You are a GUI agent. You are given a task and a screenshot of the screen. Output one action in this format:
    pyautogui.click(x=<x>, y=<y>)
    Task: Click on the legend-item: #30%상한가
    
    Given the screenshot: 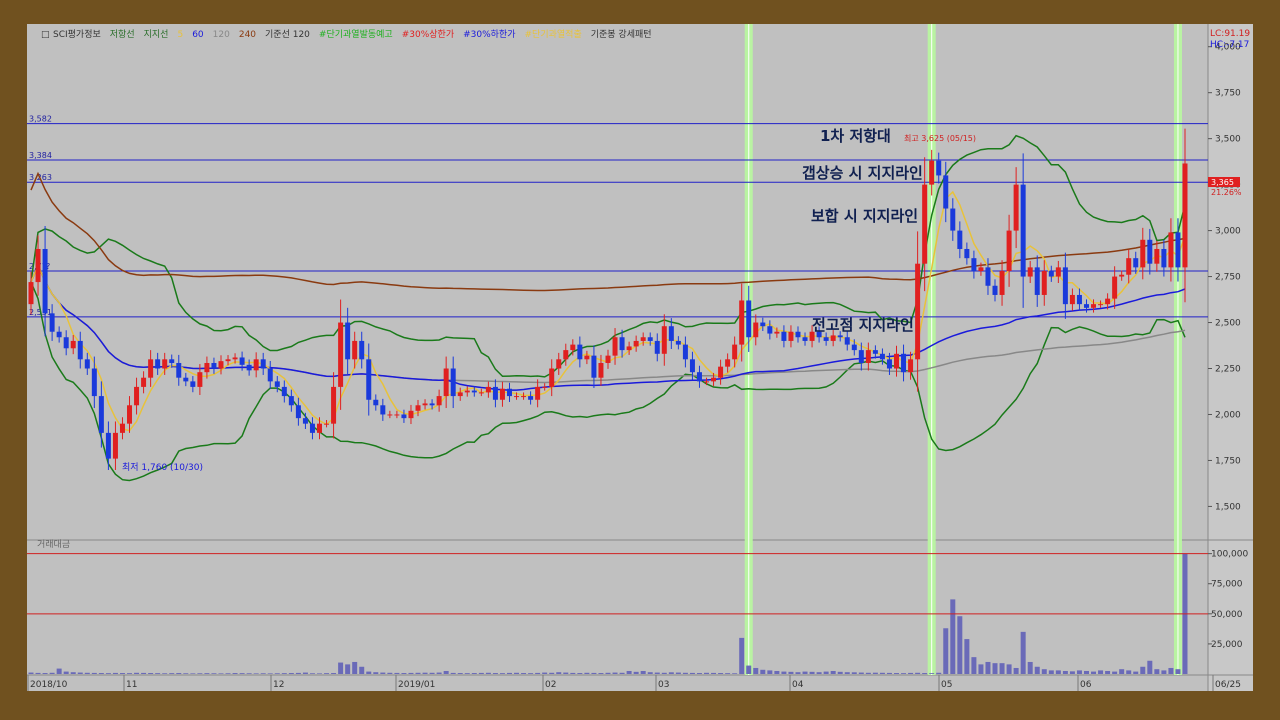 What is the action you would take?
    pyautogui.click(x=428, y=34)
    